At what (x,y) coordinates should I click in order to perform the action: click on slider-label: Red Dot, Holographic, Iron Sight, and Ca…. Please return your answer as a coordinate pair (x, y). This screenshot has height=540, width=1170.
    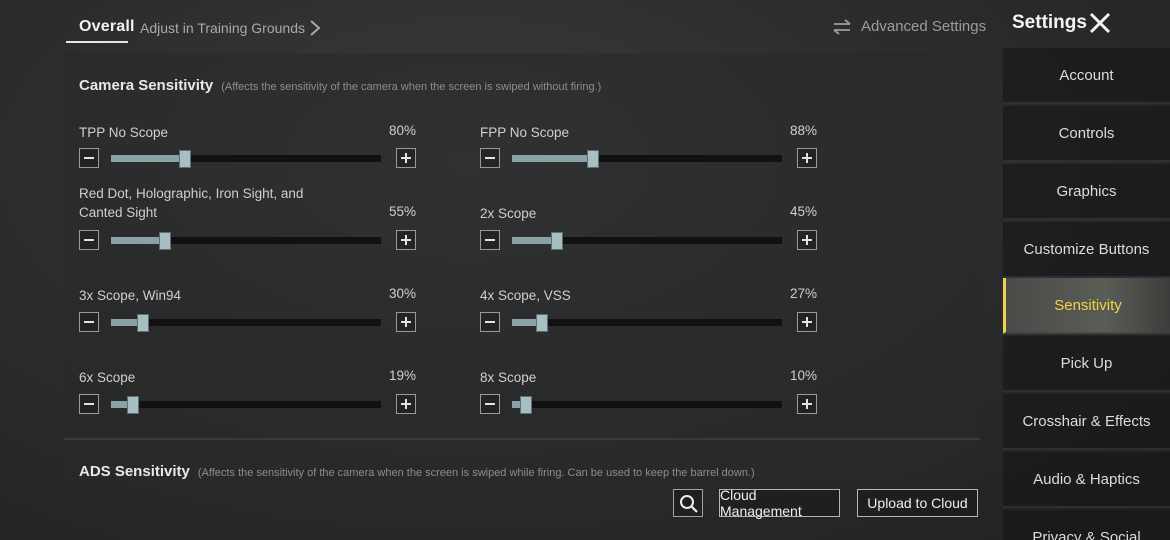
    Looking at the image, I should click on (191, 203).